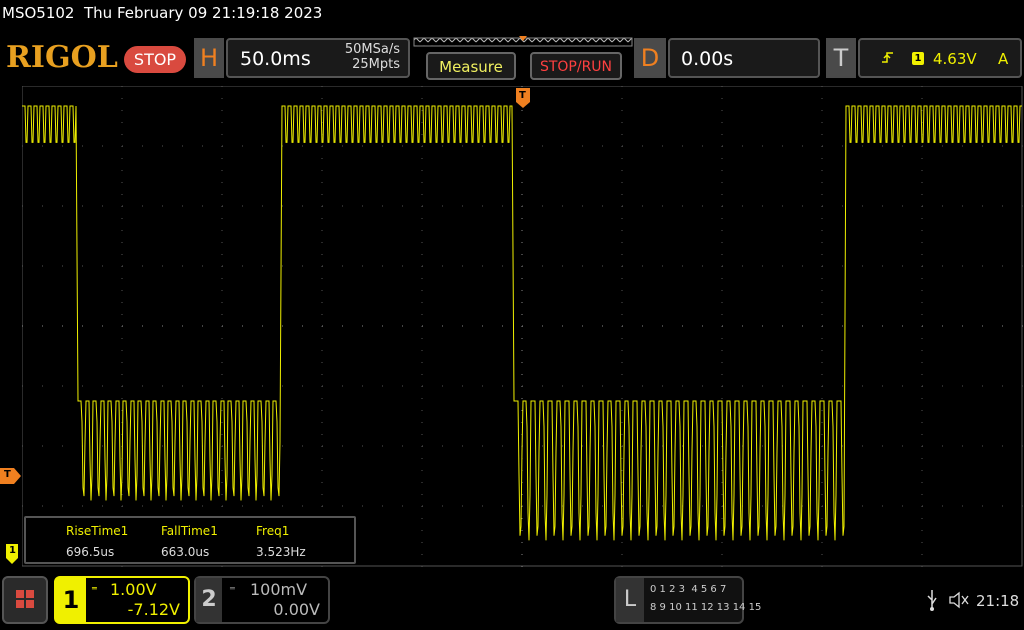 The height and width of the screenshot is (630, 1024). Describe the element at coordinates (960, 600) in the screenshot. I see `mute-icon` at that location.